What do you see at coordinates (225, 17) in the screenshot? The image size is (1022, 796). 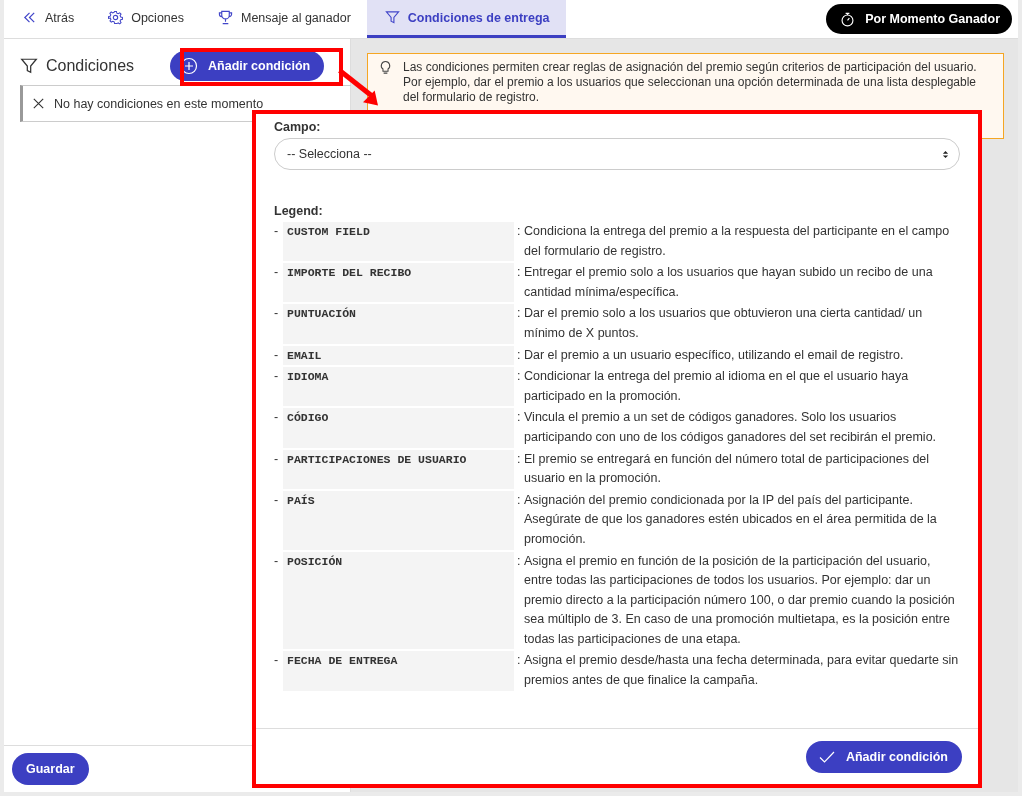 I see `trophy-icon` at bounding box center [225, 17].